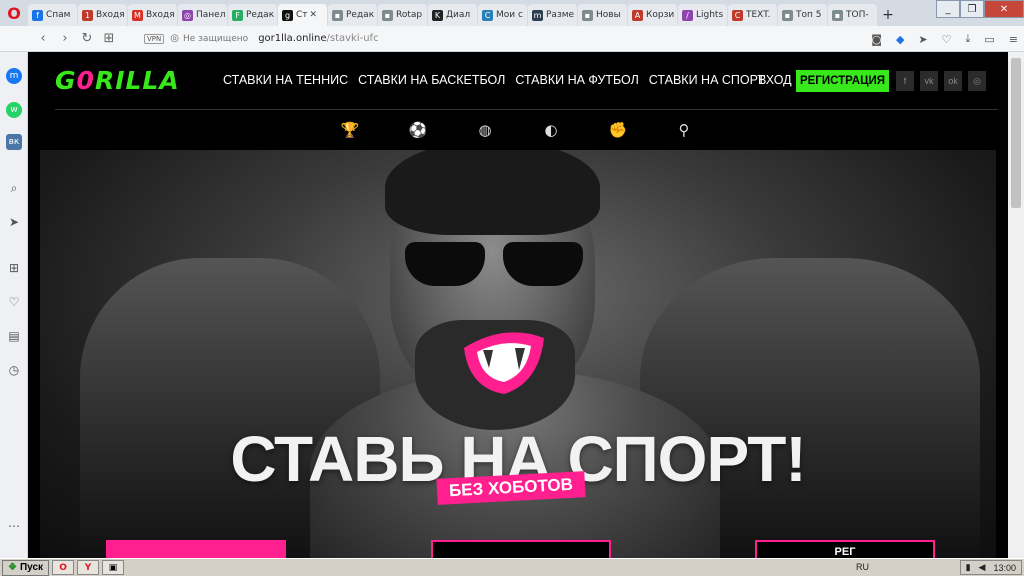 The width and height of the screenshot is (1024, 576). What do you see at coordinates (707, 80) in the screenshot?
I see `nav-sport: СТАВКИ НА СПОРТ` at bounding box center [707, 80].